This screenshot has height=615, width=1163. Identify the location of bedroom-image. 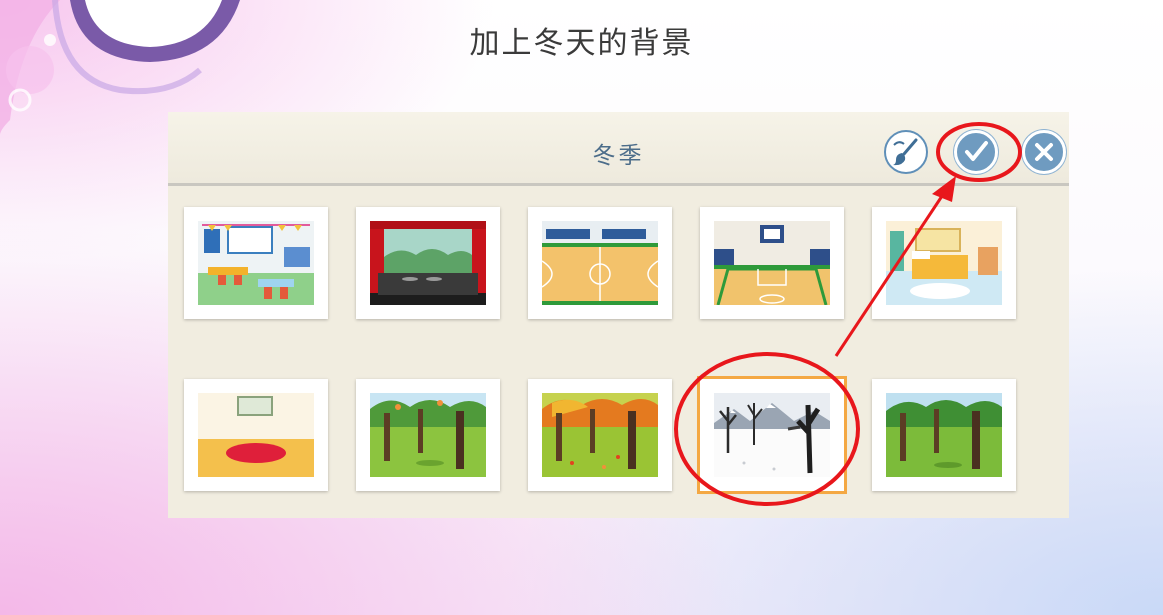
(944, 263).